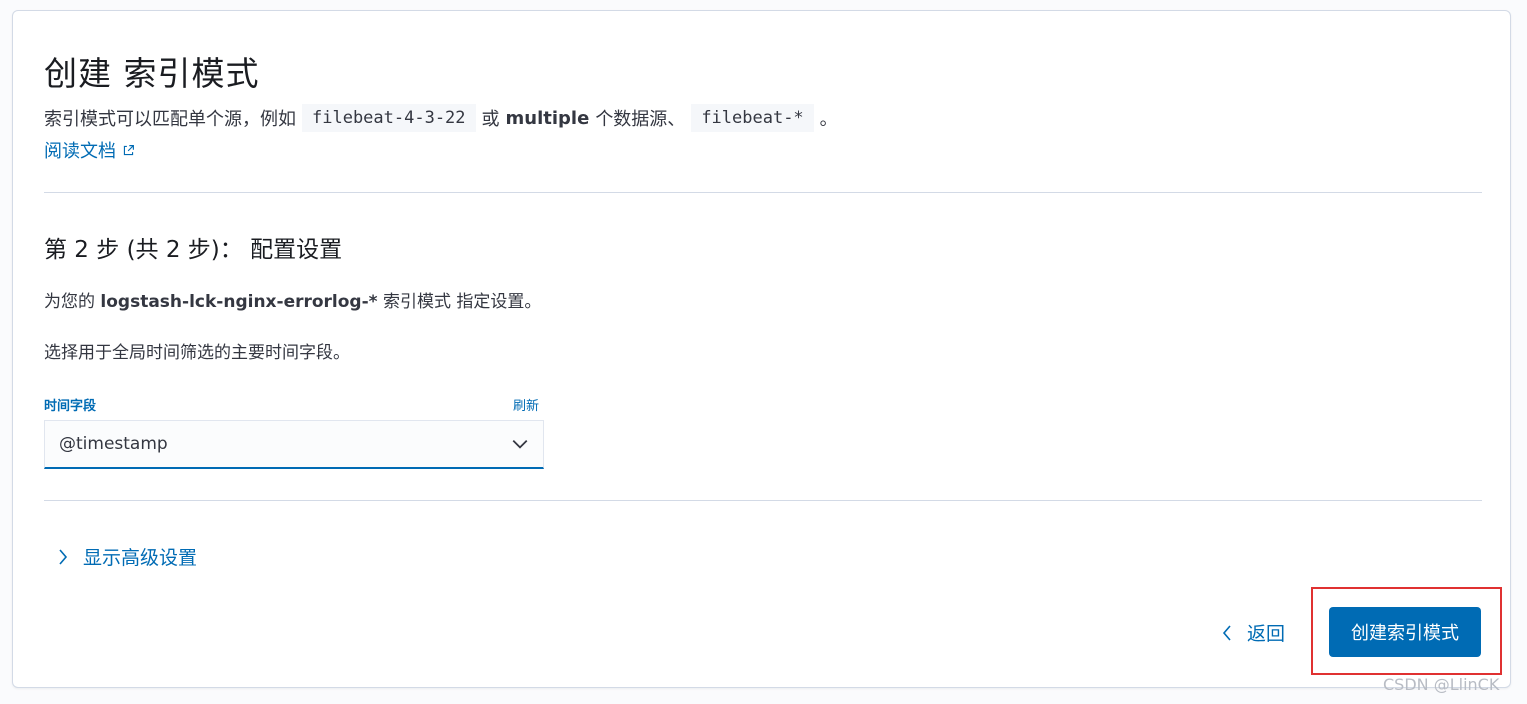 This screenshot has width=1527, height=704. I want to click on chevron-left-icon, so click(1226, 632).